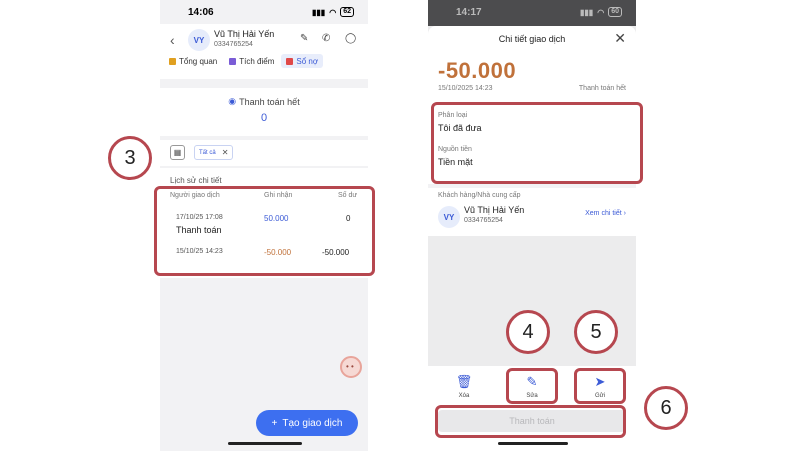 The height and width of the screenshot is (451, 800). I want to click on contact-name: Vũ Thị Hải Yến, so click(244, 34).